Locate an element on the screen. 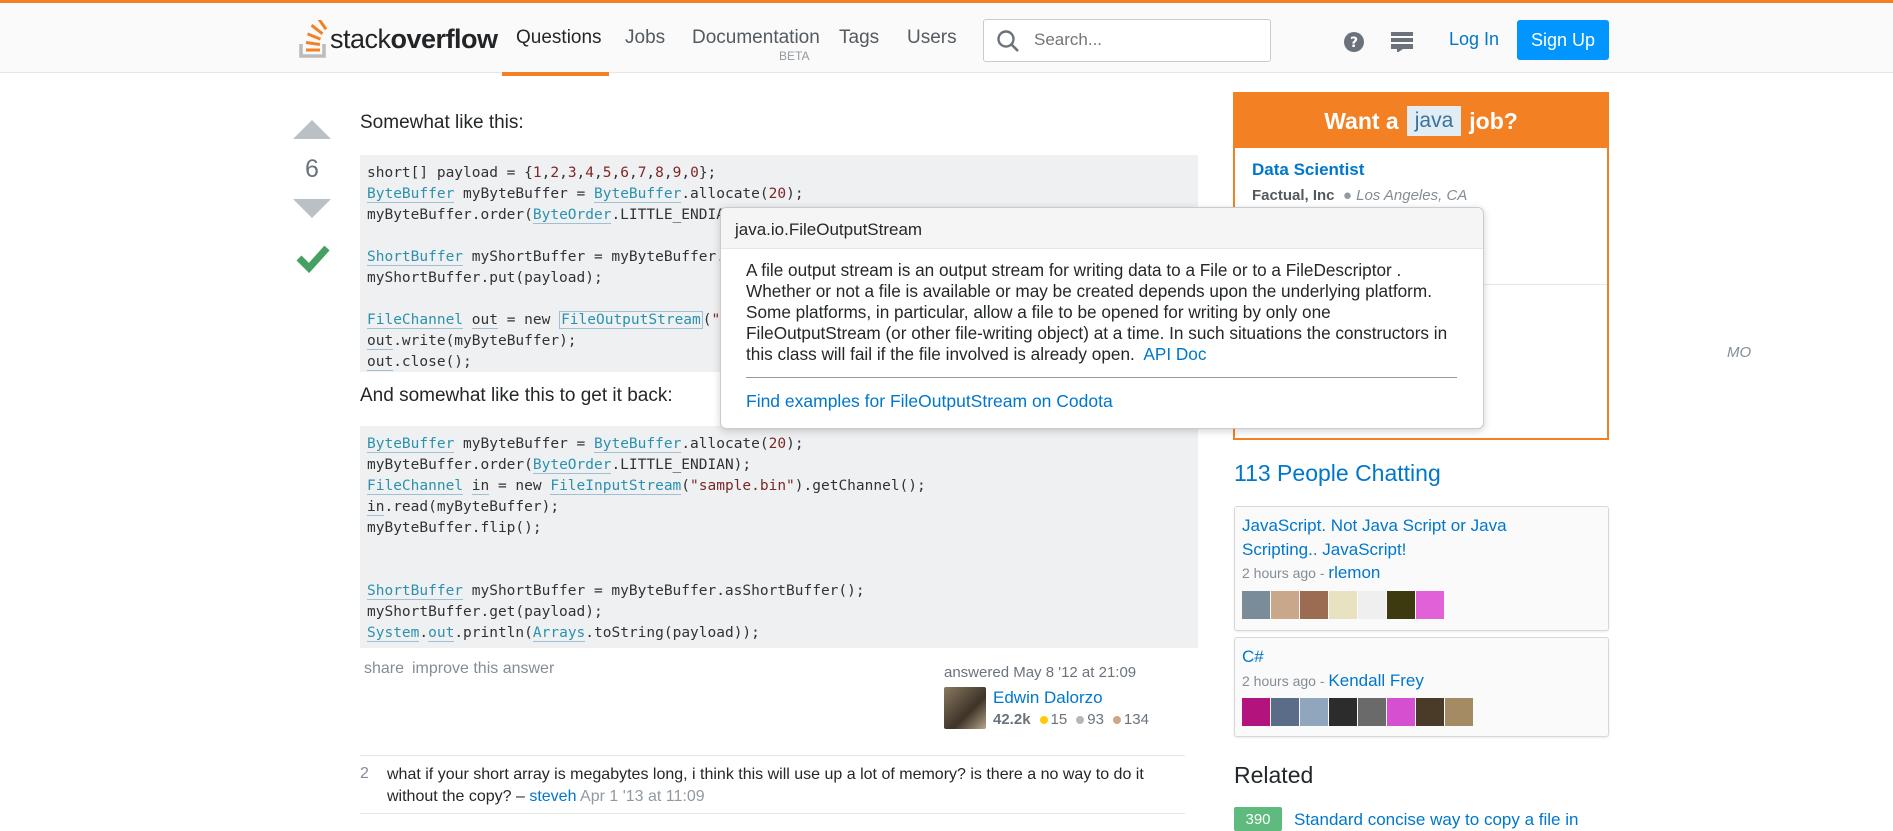 This screenshot has width=1893, height=831. related-question-link: Standard concise way to copy a file in is located at coordinates (1436, 820).